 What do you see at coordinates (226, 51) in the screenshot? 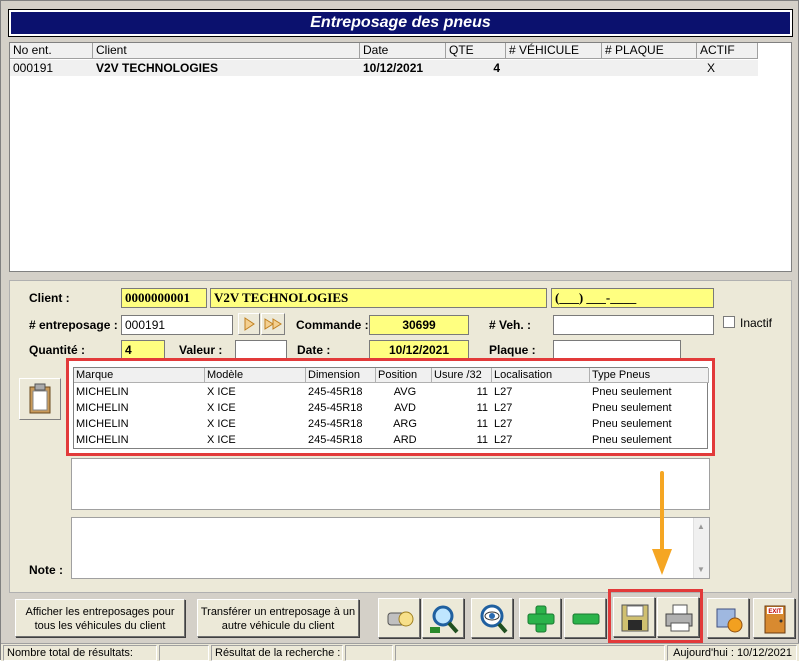
I see `col-header-client: Client` at bounding box center [226, 51].